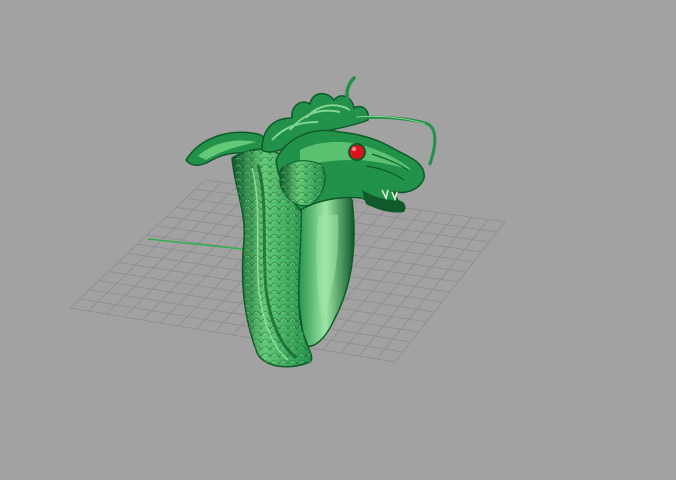 Image resolution: width=676 pixels, height=480 pixels. What do you see at coordinates (354, 149) in the screenshot?
I see `eye-glint` at bounding box center [354, 149].